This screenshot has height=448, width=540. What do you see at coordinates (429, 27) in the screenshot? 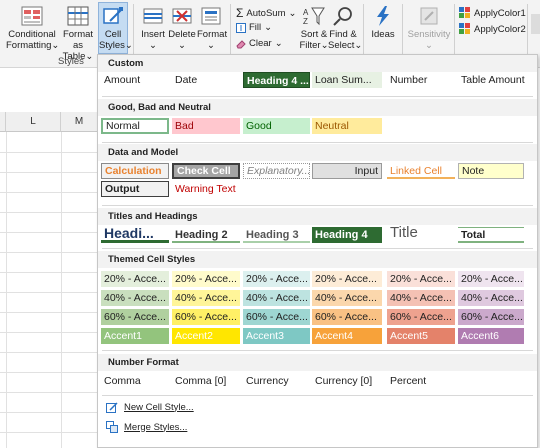
I see `sensitivity-button: Sensitivity ⌄` at bounding box center [429, 27].